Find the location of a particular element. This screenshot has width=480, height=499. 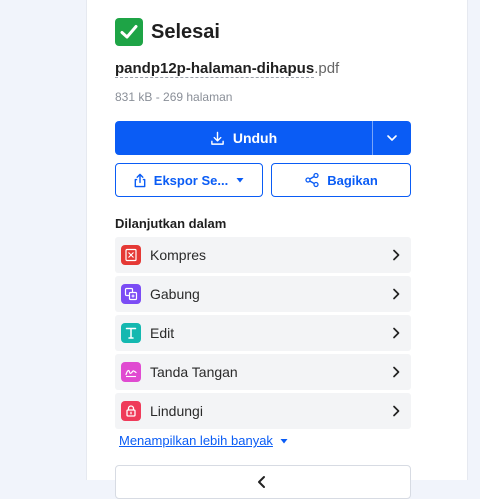

download-button-group: Unduh is located at coordinates (263, 138).